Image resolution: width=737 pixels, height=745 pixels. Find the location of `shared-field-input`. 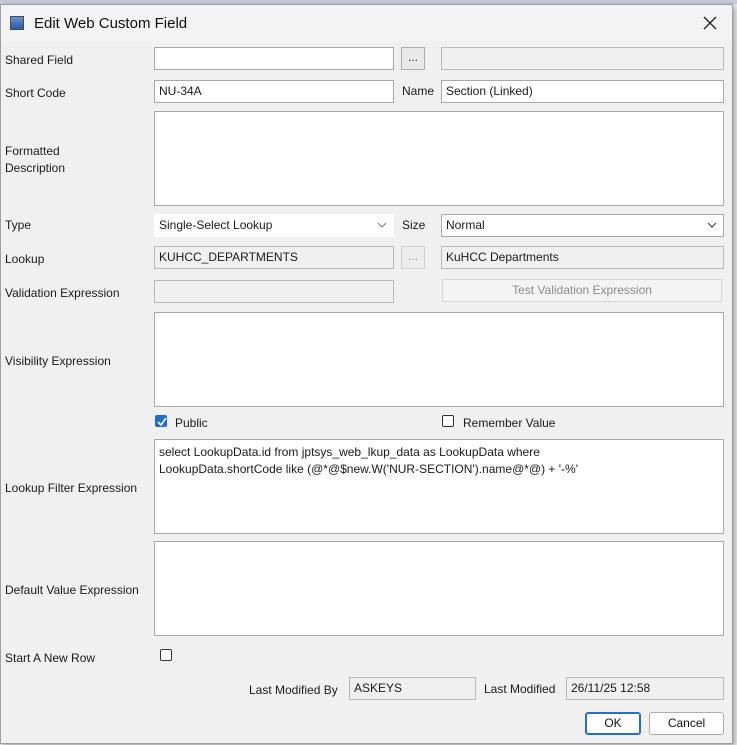

shared-field-input is located at coordinates (274, 58).